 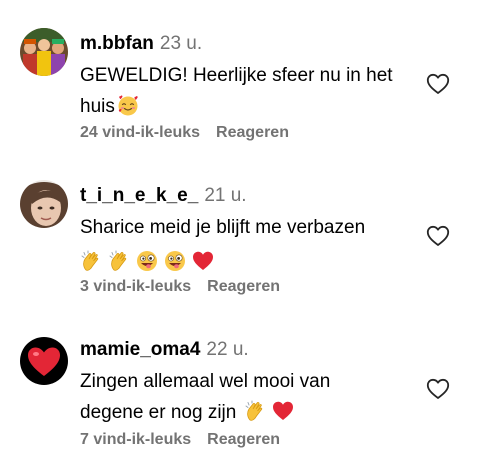 What do you see at coordinates (158, 412) in the screenshot?
I see `comment-text-line: degene er nog zijn` at bounding box center [158, 412].